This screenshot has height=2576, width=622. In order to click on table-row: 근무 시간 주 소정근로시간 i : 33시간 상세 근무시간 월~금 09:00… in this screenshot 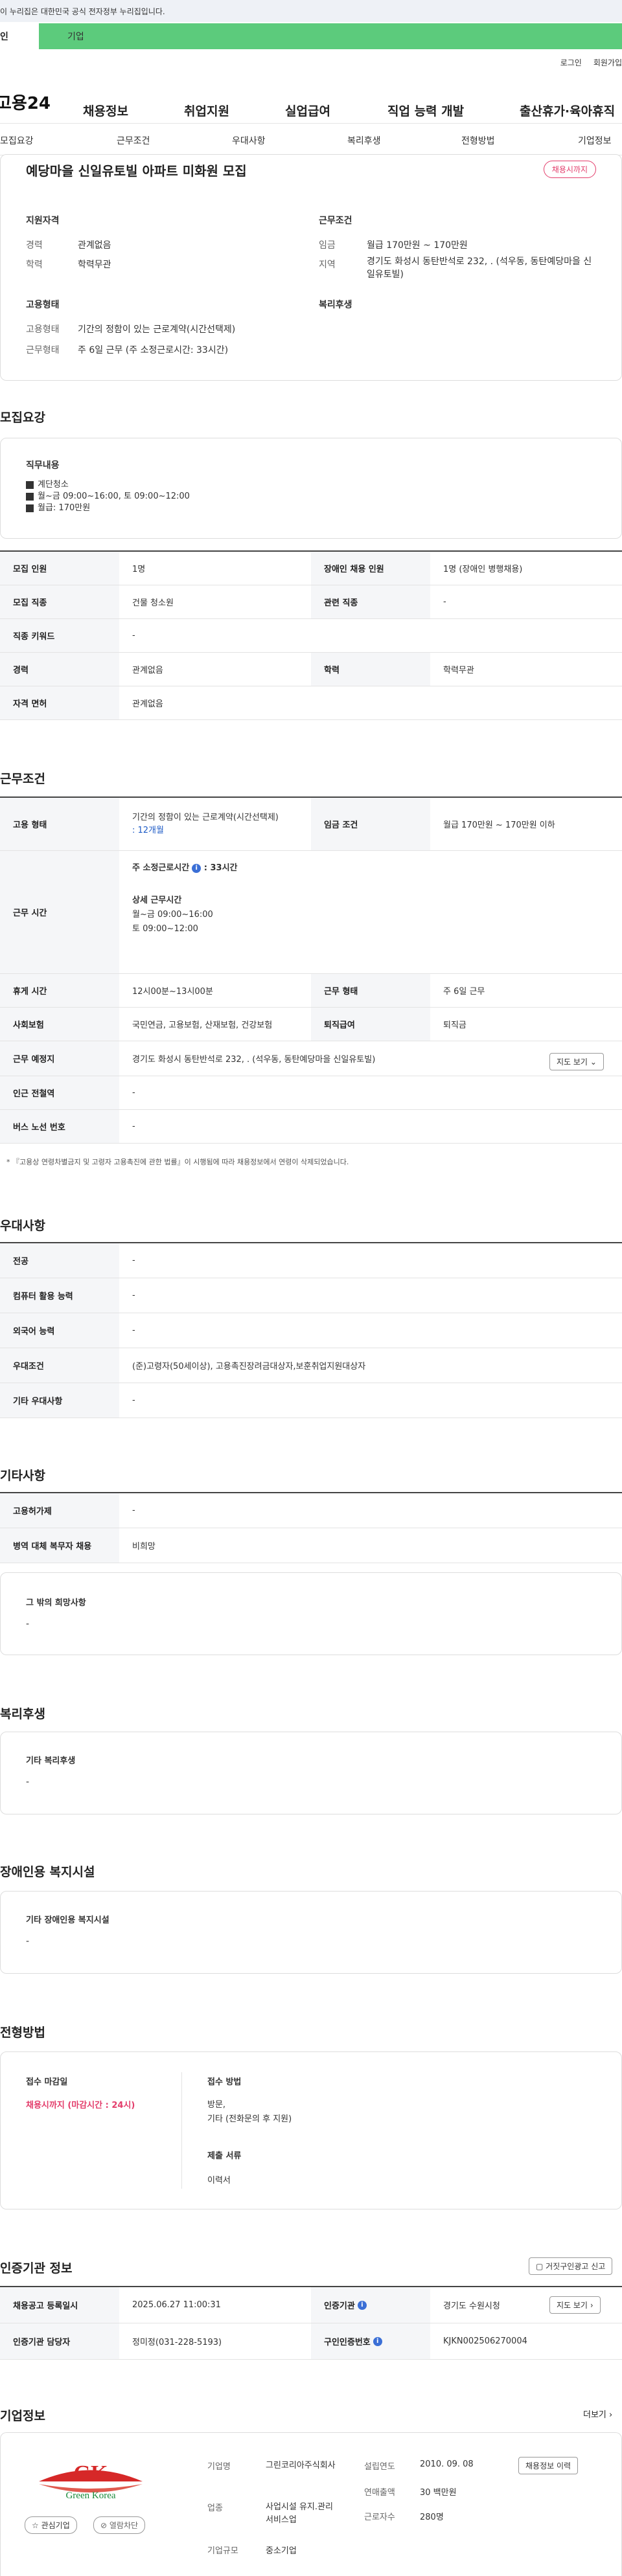, I will do `click(311, 913)`.